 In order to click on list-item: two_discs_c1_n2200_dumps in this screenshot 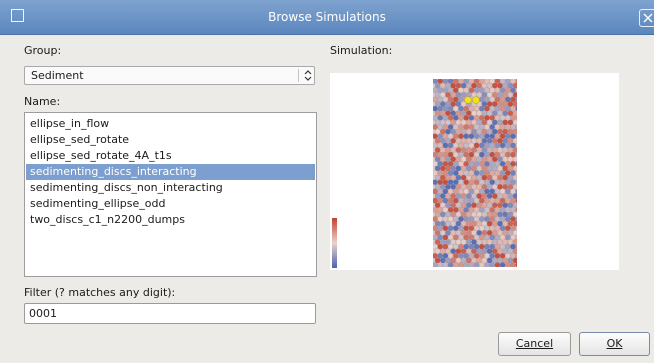, I will do `click(170, 220)`.